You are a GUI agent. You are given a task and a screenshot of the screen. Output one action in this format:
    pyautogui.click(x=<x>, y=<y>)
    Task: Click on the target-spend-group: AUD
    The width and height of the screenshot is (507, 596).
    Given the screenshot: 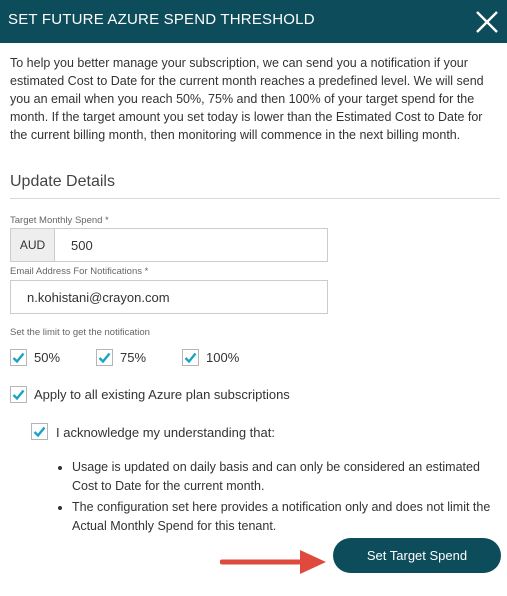 What is the action you would take?
    pyautogui.click(x=169, y=245)
    